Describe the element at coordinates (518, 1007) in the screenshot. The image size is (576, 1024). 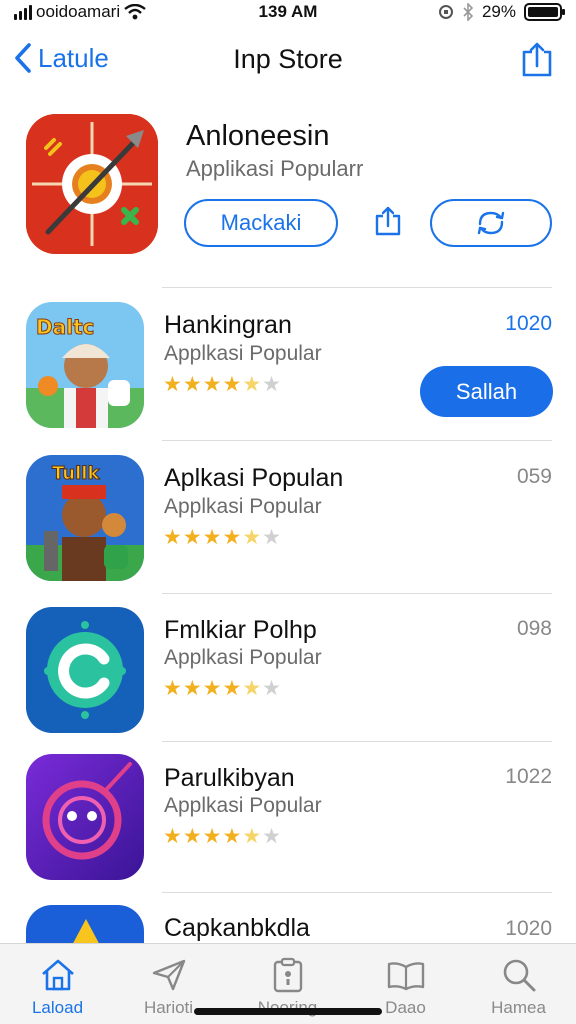
I see `tab-label: Hamea` at that location.